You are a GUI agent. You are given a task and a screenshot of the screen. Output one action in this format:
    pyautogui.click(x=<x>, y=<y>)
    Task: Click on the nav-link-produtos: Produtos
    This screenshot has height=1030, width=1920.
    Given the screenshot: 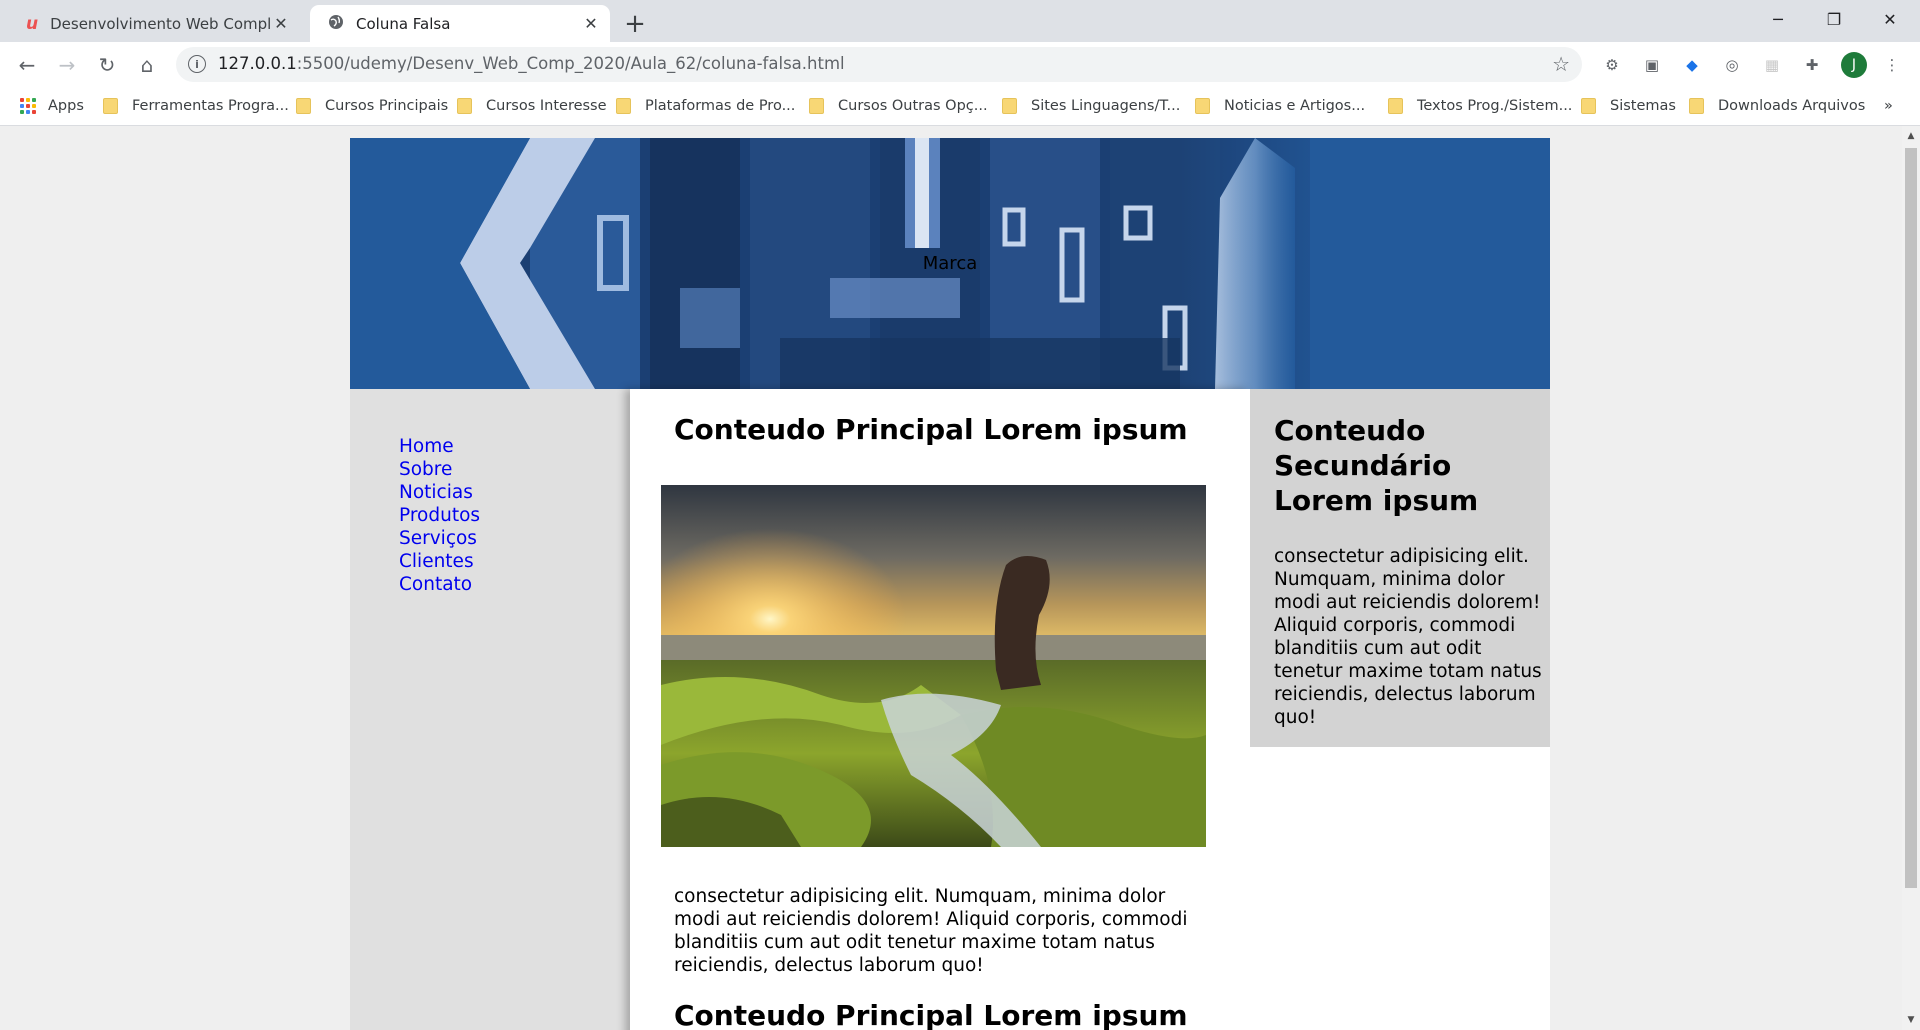 What is the action you would take?
    pyautogui.click(x=439, y=515)
    